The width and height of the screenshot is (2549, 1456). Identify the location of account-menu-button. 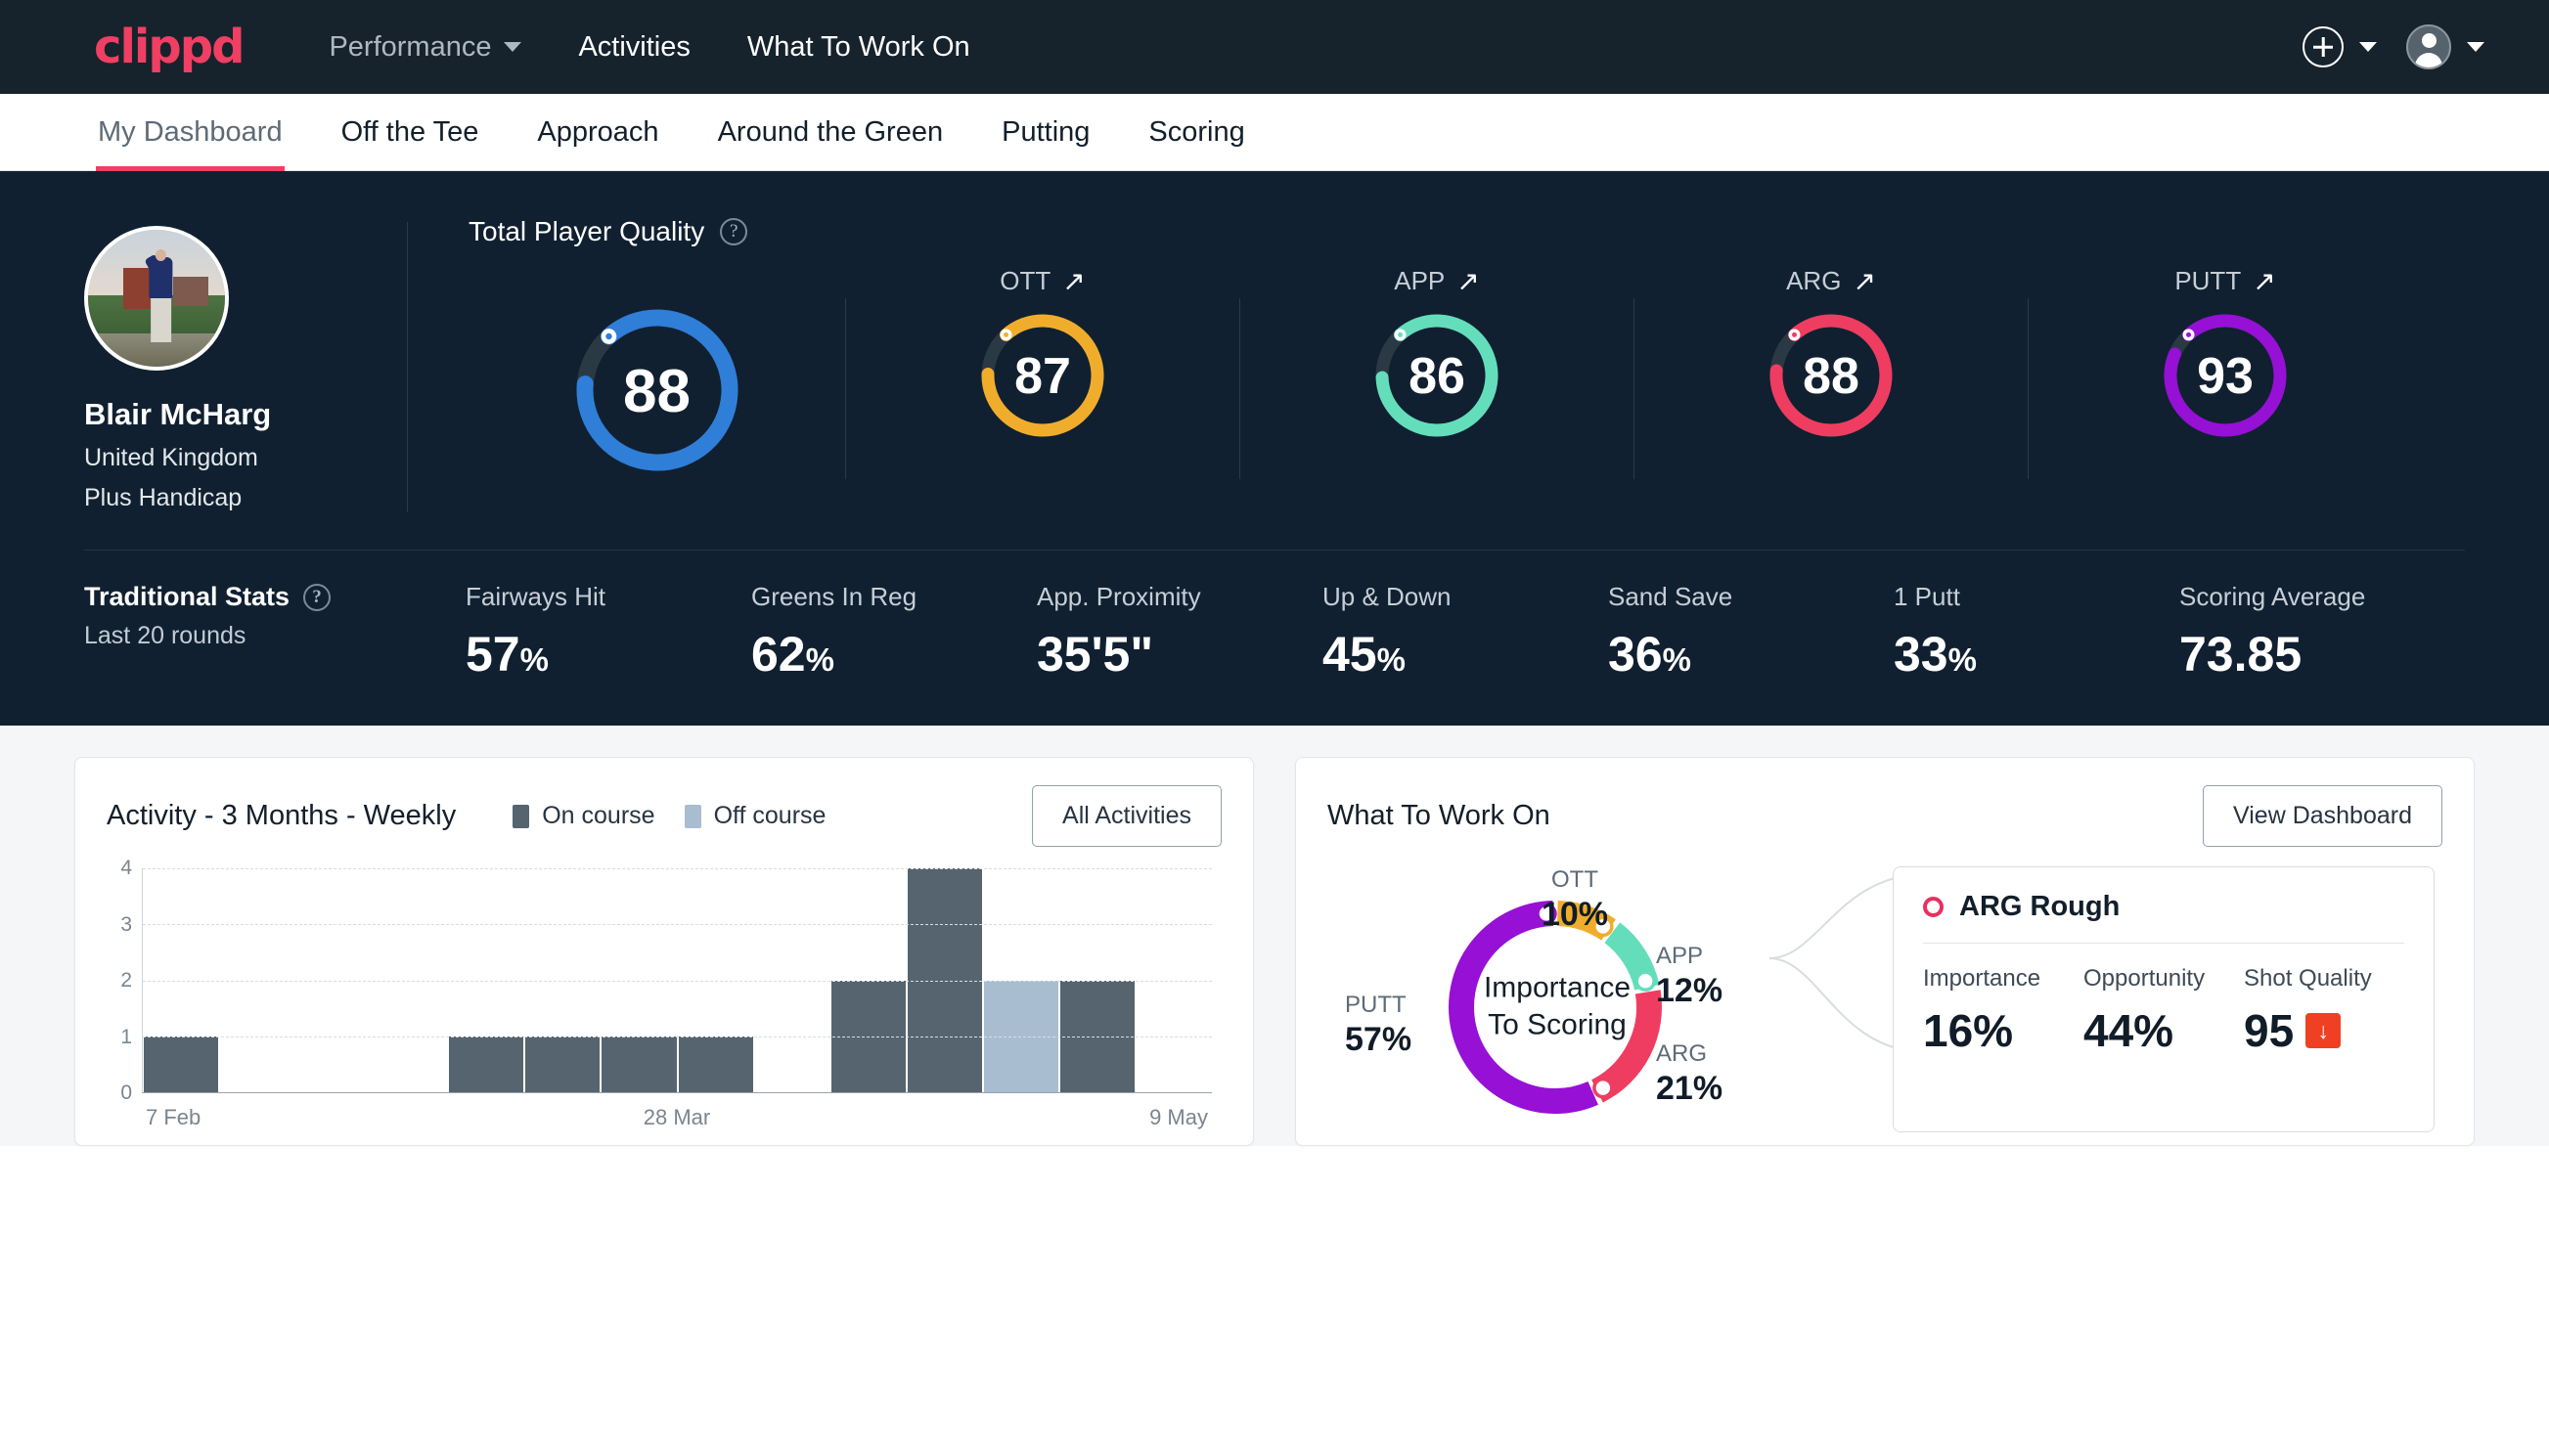
(2445, 46).